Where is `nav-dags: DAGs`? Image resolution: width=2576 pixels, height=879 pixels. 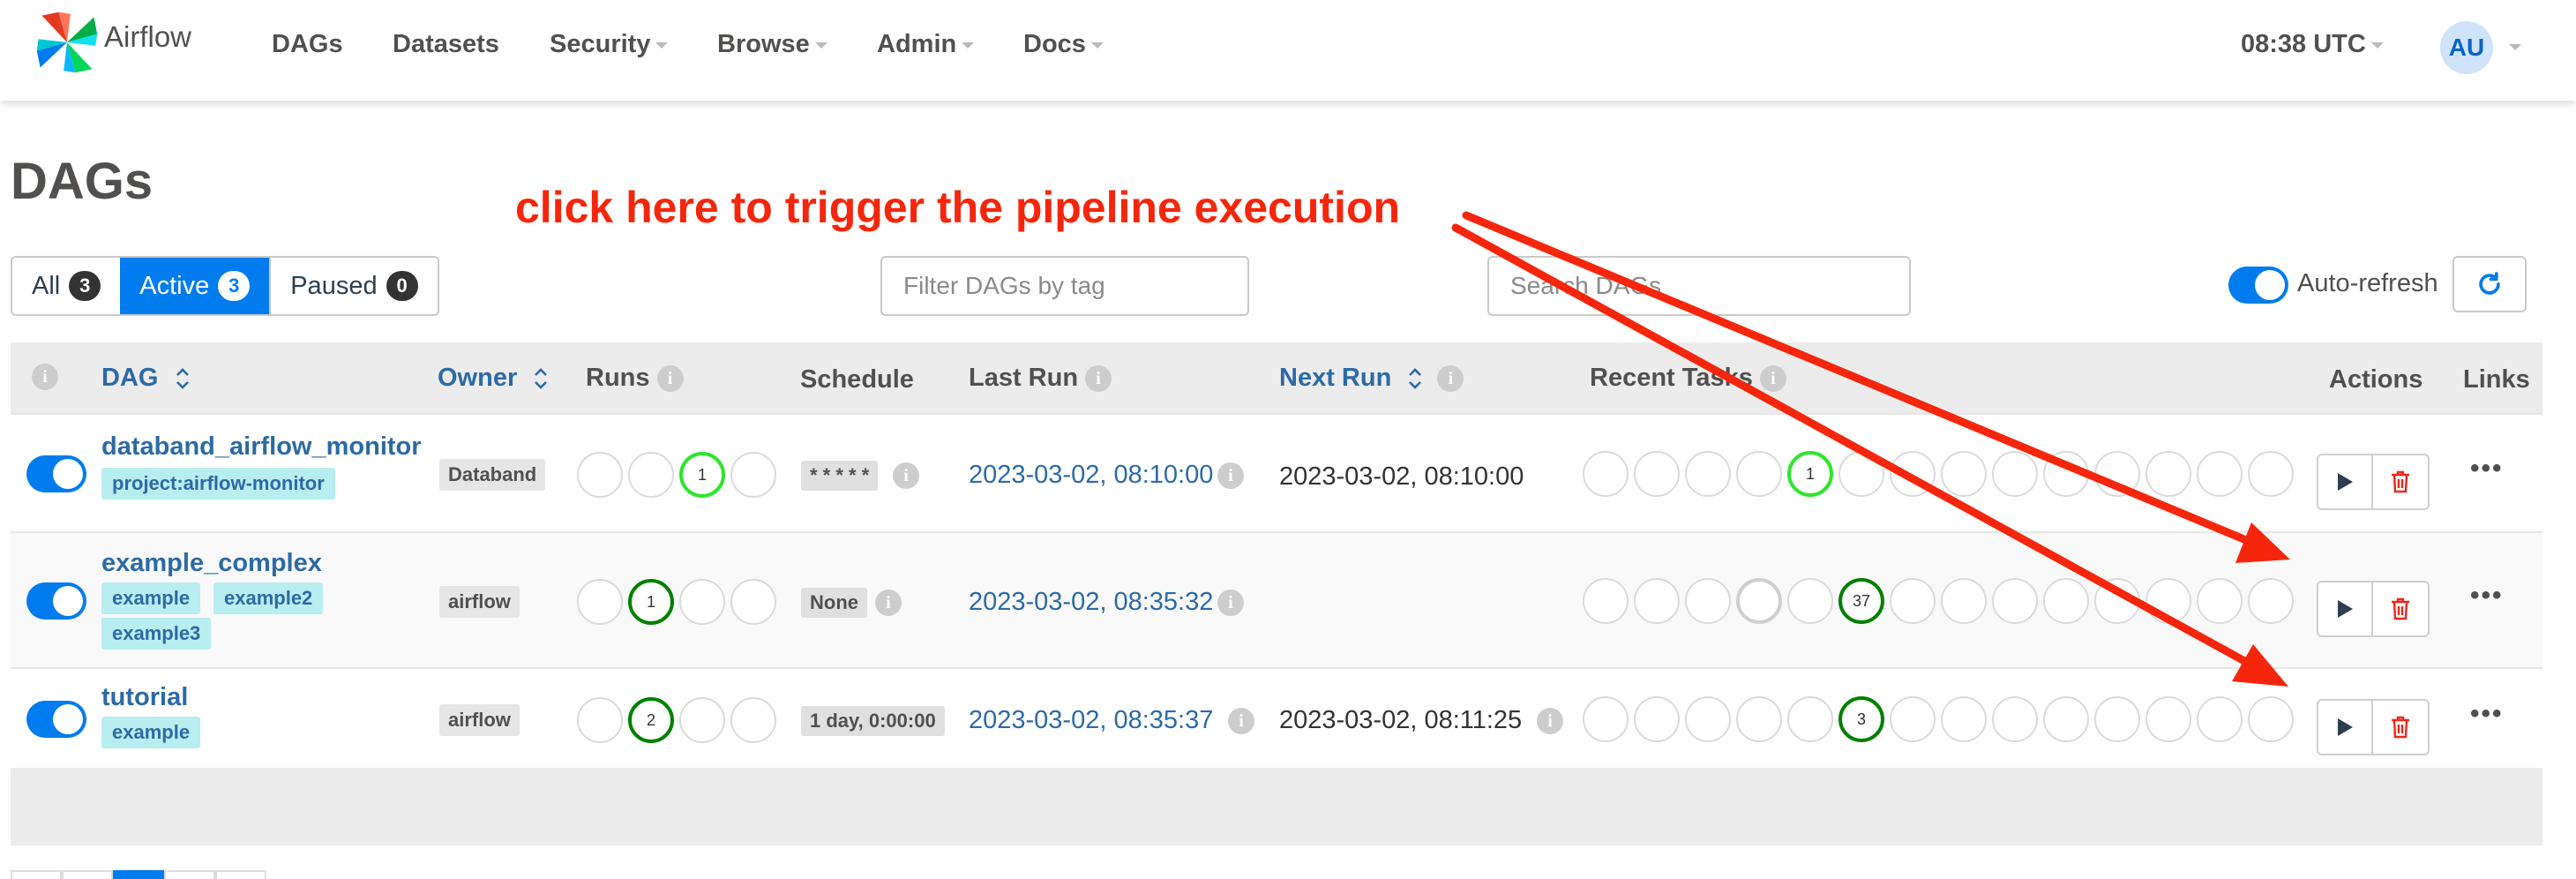 nav-dags: DAGs is located at coordinates (308, 44).